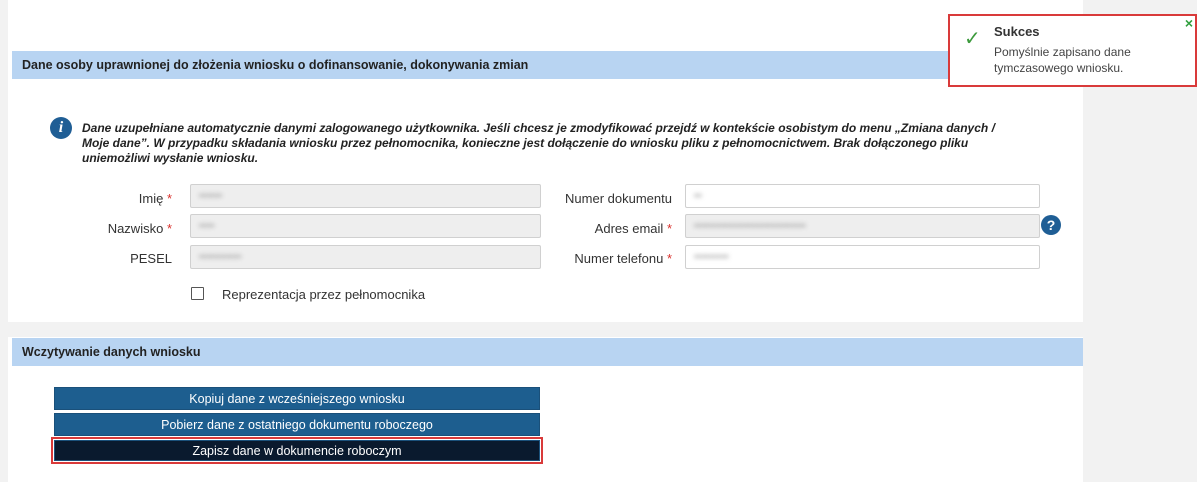 The height and width of the screenshot is (482, 1197). What do you see at coordinates (547, 352) in the screenshot?
I see `section-header-load-data: Wczytywanie danych wniosku` at bounding box center [547, 352].